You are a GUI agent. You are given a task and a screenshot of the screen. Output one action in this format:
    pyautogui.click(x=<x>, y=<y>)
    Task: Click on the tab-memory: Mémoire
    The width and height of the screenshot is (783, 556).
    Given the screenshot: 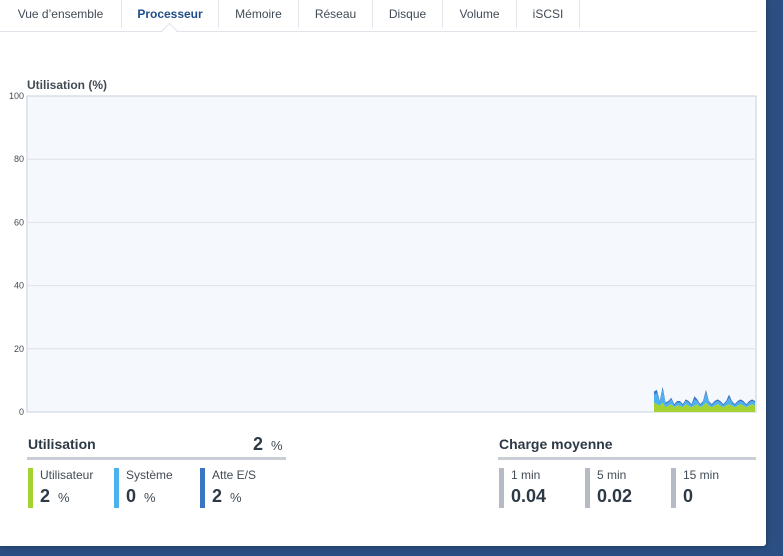 What is the action you would take?
    pyautogui.click(x=259, y=14)
    